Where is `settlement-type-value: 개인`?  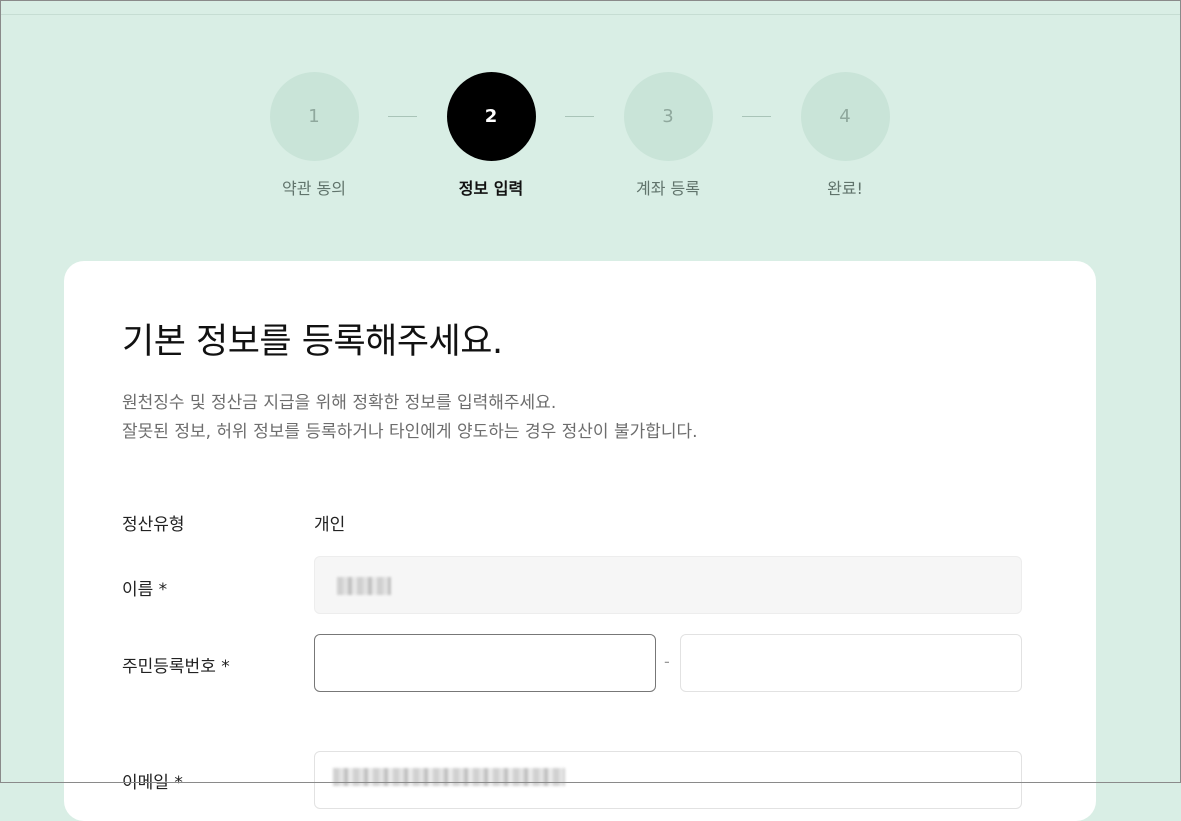
settlement-type-value: 개인 is located at coordinates (330, 525).